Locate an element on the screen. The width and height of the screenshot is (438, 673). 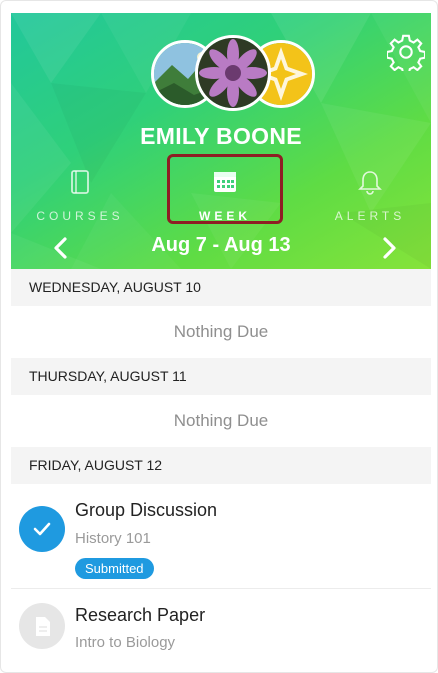
gear-icon is located at coordinates (406, 52).